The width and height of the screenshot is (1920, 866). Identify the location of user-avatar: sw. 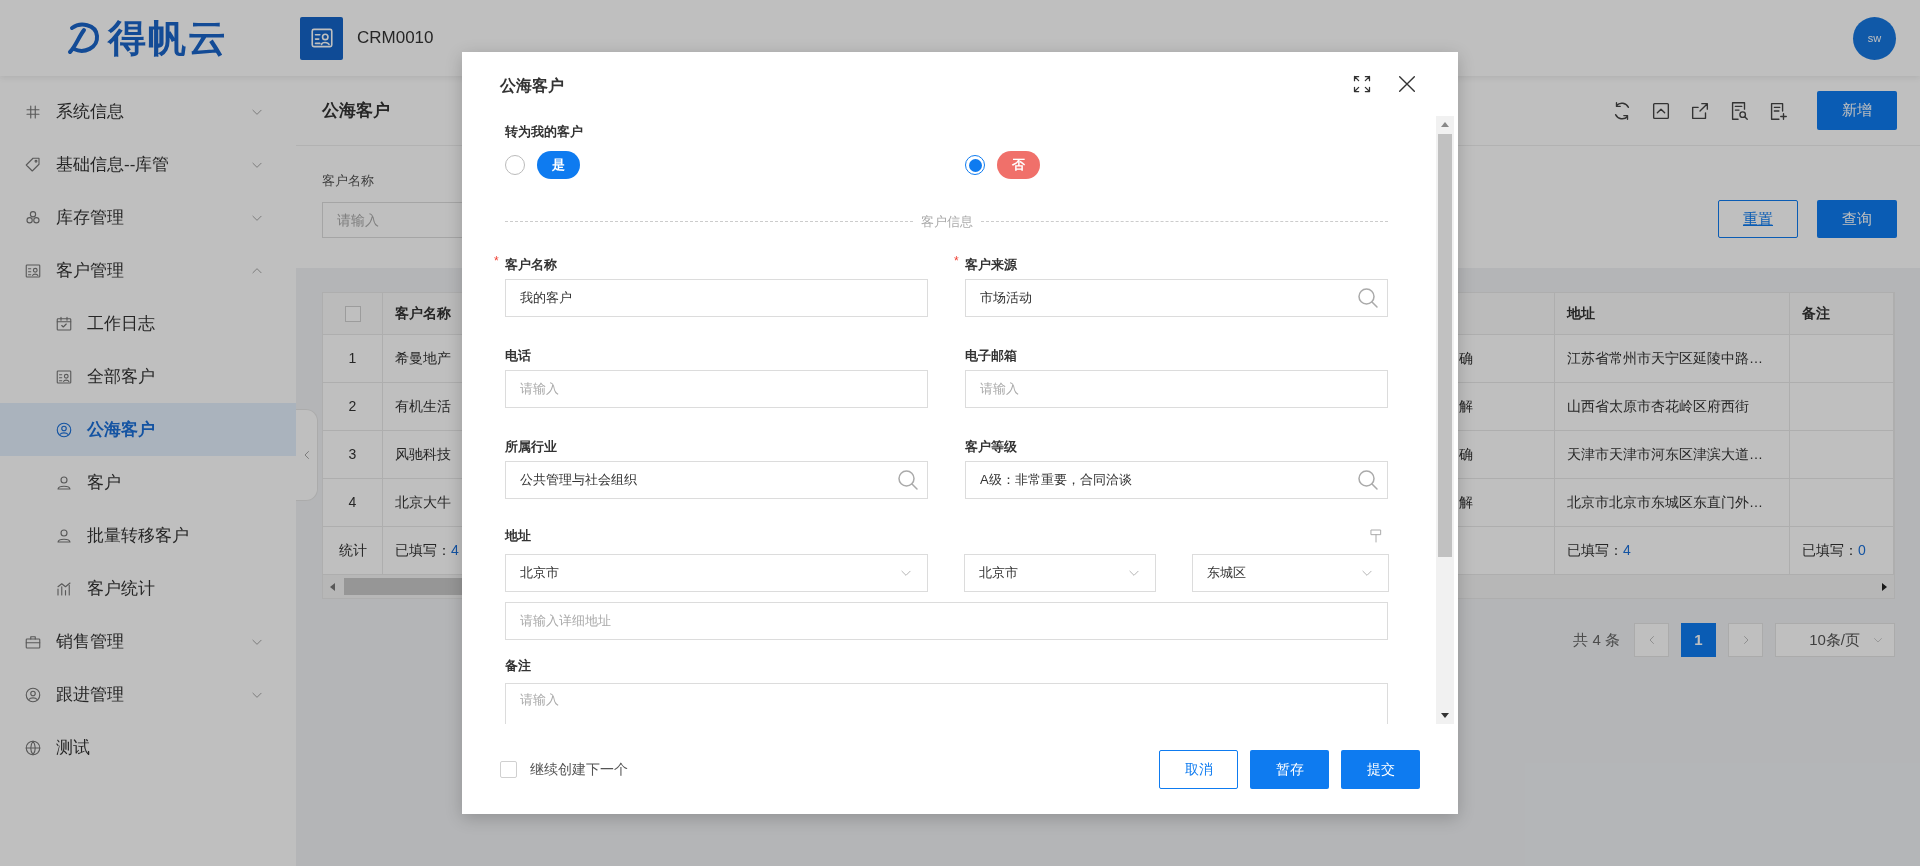
(1874, 38).